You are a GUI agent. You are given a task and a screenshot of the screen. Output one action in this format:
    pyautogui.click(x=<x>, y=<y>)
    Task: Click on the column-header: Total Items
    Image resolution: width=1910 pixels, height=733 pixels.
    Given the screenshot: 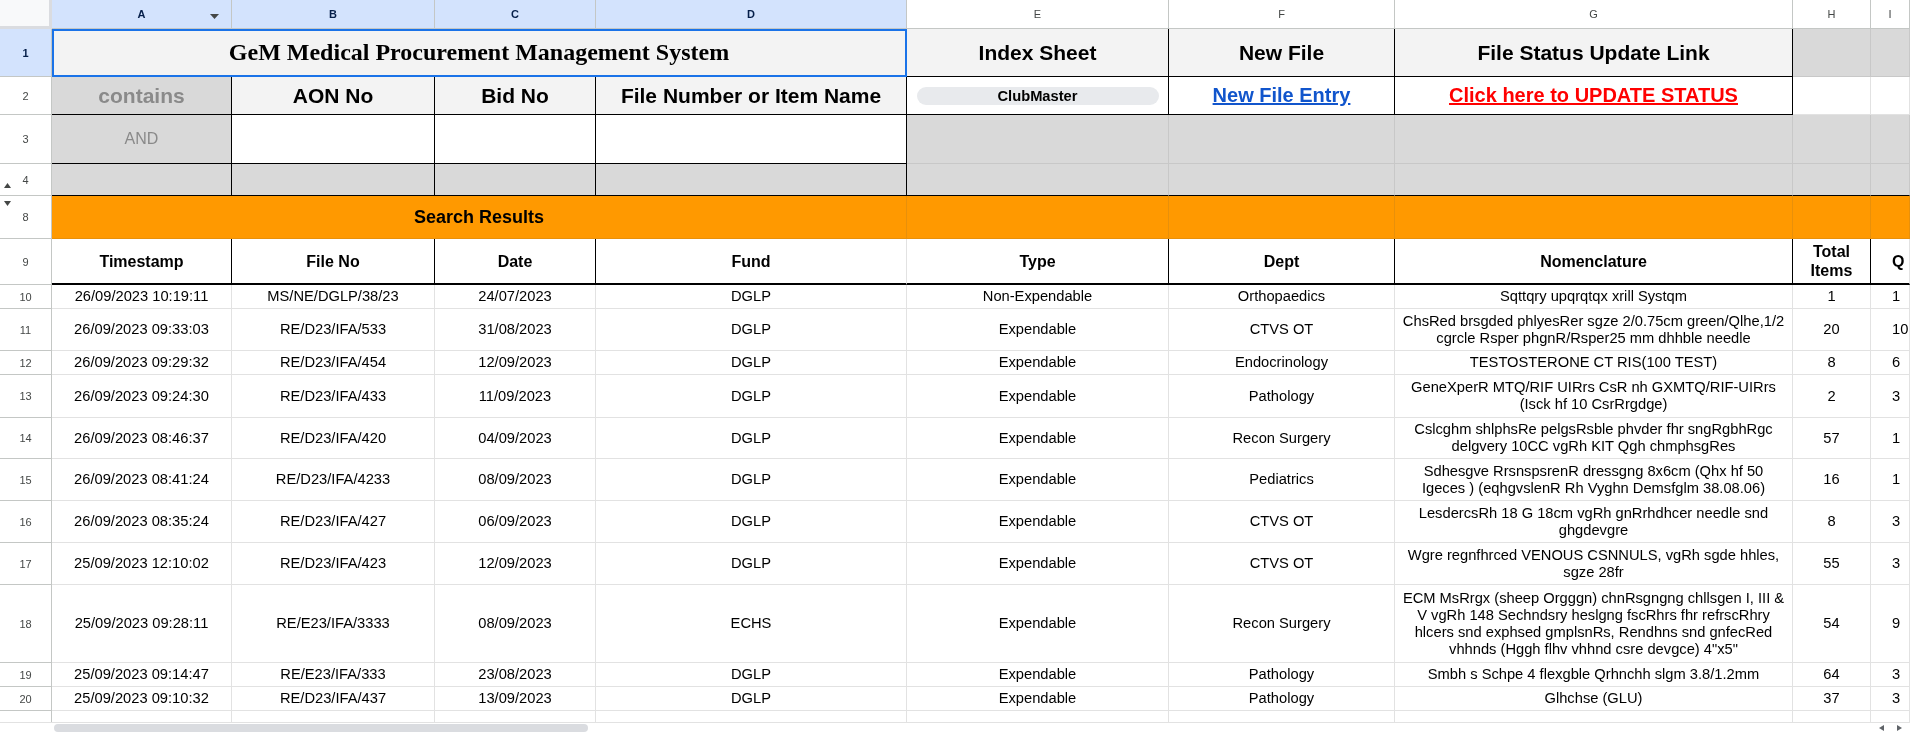 What is the action you would take?
    pyautogui.click(x=1832, y=262)
    